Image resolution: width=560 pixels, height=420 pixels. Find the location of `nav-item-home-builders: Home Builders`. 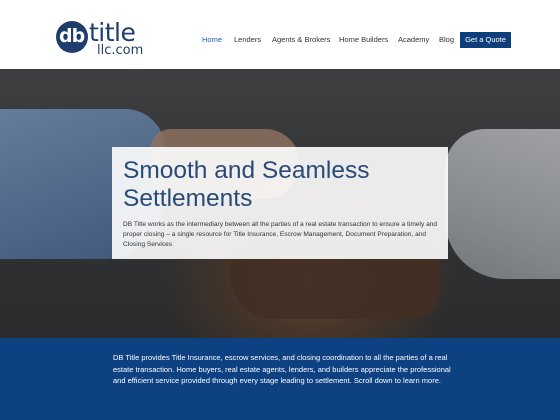

nav-item-home-builders: Home Builders is located at coordinates (363, 40).